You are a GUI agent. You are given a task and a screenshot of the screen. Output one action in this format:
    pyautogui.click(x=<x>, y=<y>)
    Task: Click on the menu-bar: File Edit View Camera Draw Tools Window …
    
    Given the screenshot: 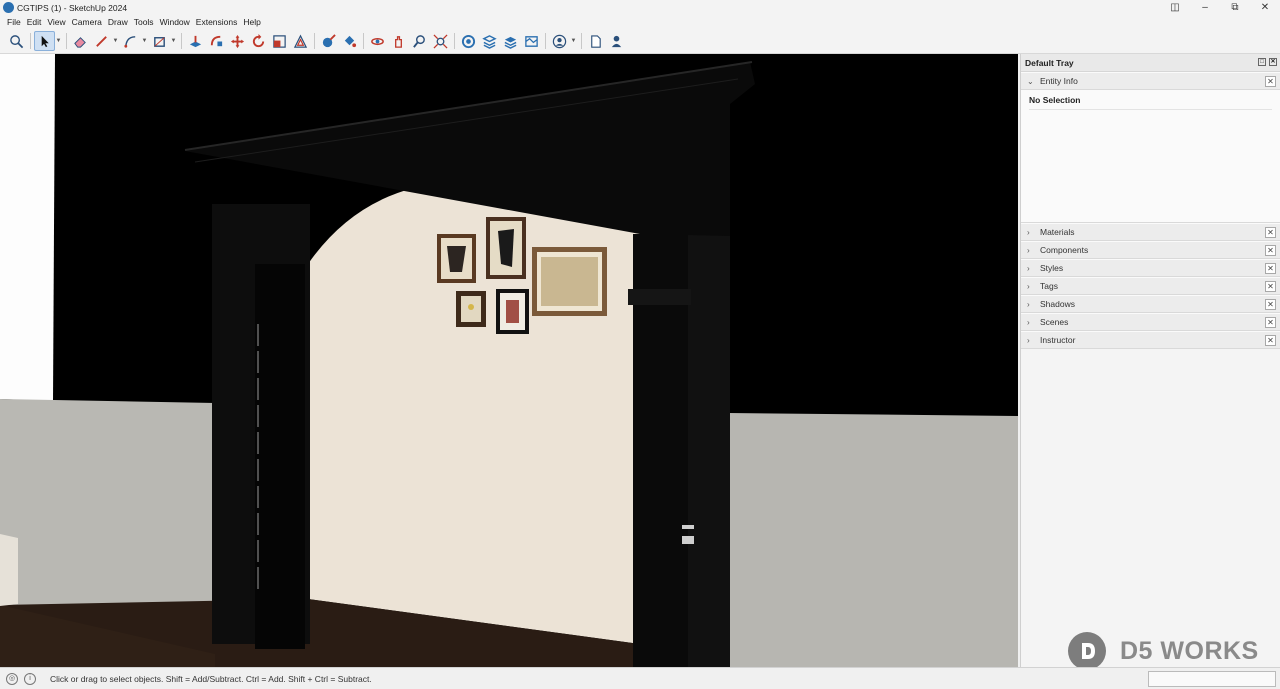 What is the action you would take?
    pyautogui.click(x=640, y=22)
    